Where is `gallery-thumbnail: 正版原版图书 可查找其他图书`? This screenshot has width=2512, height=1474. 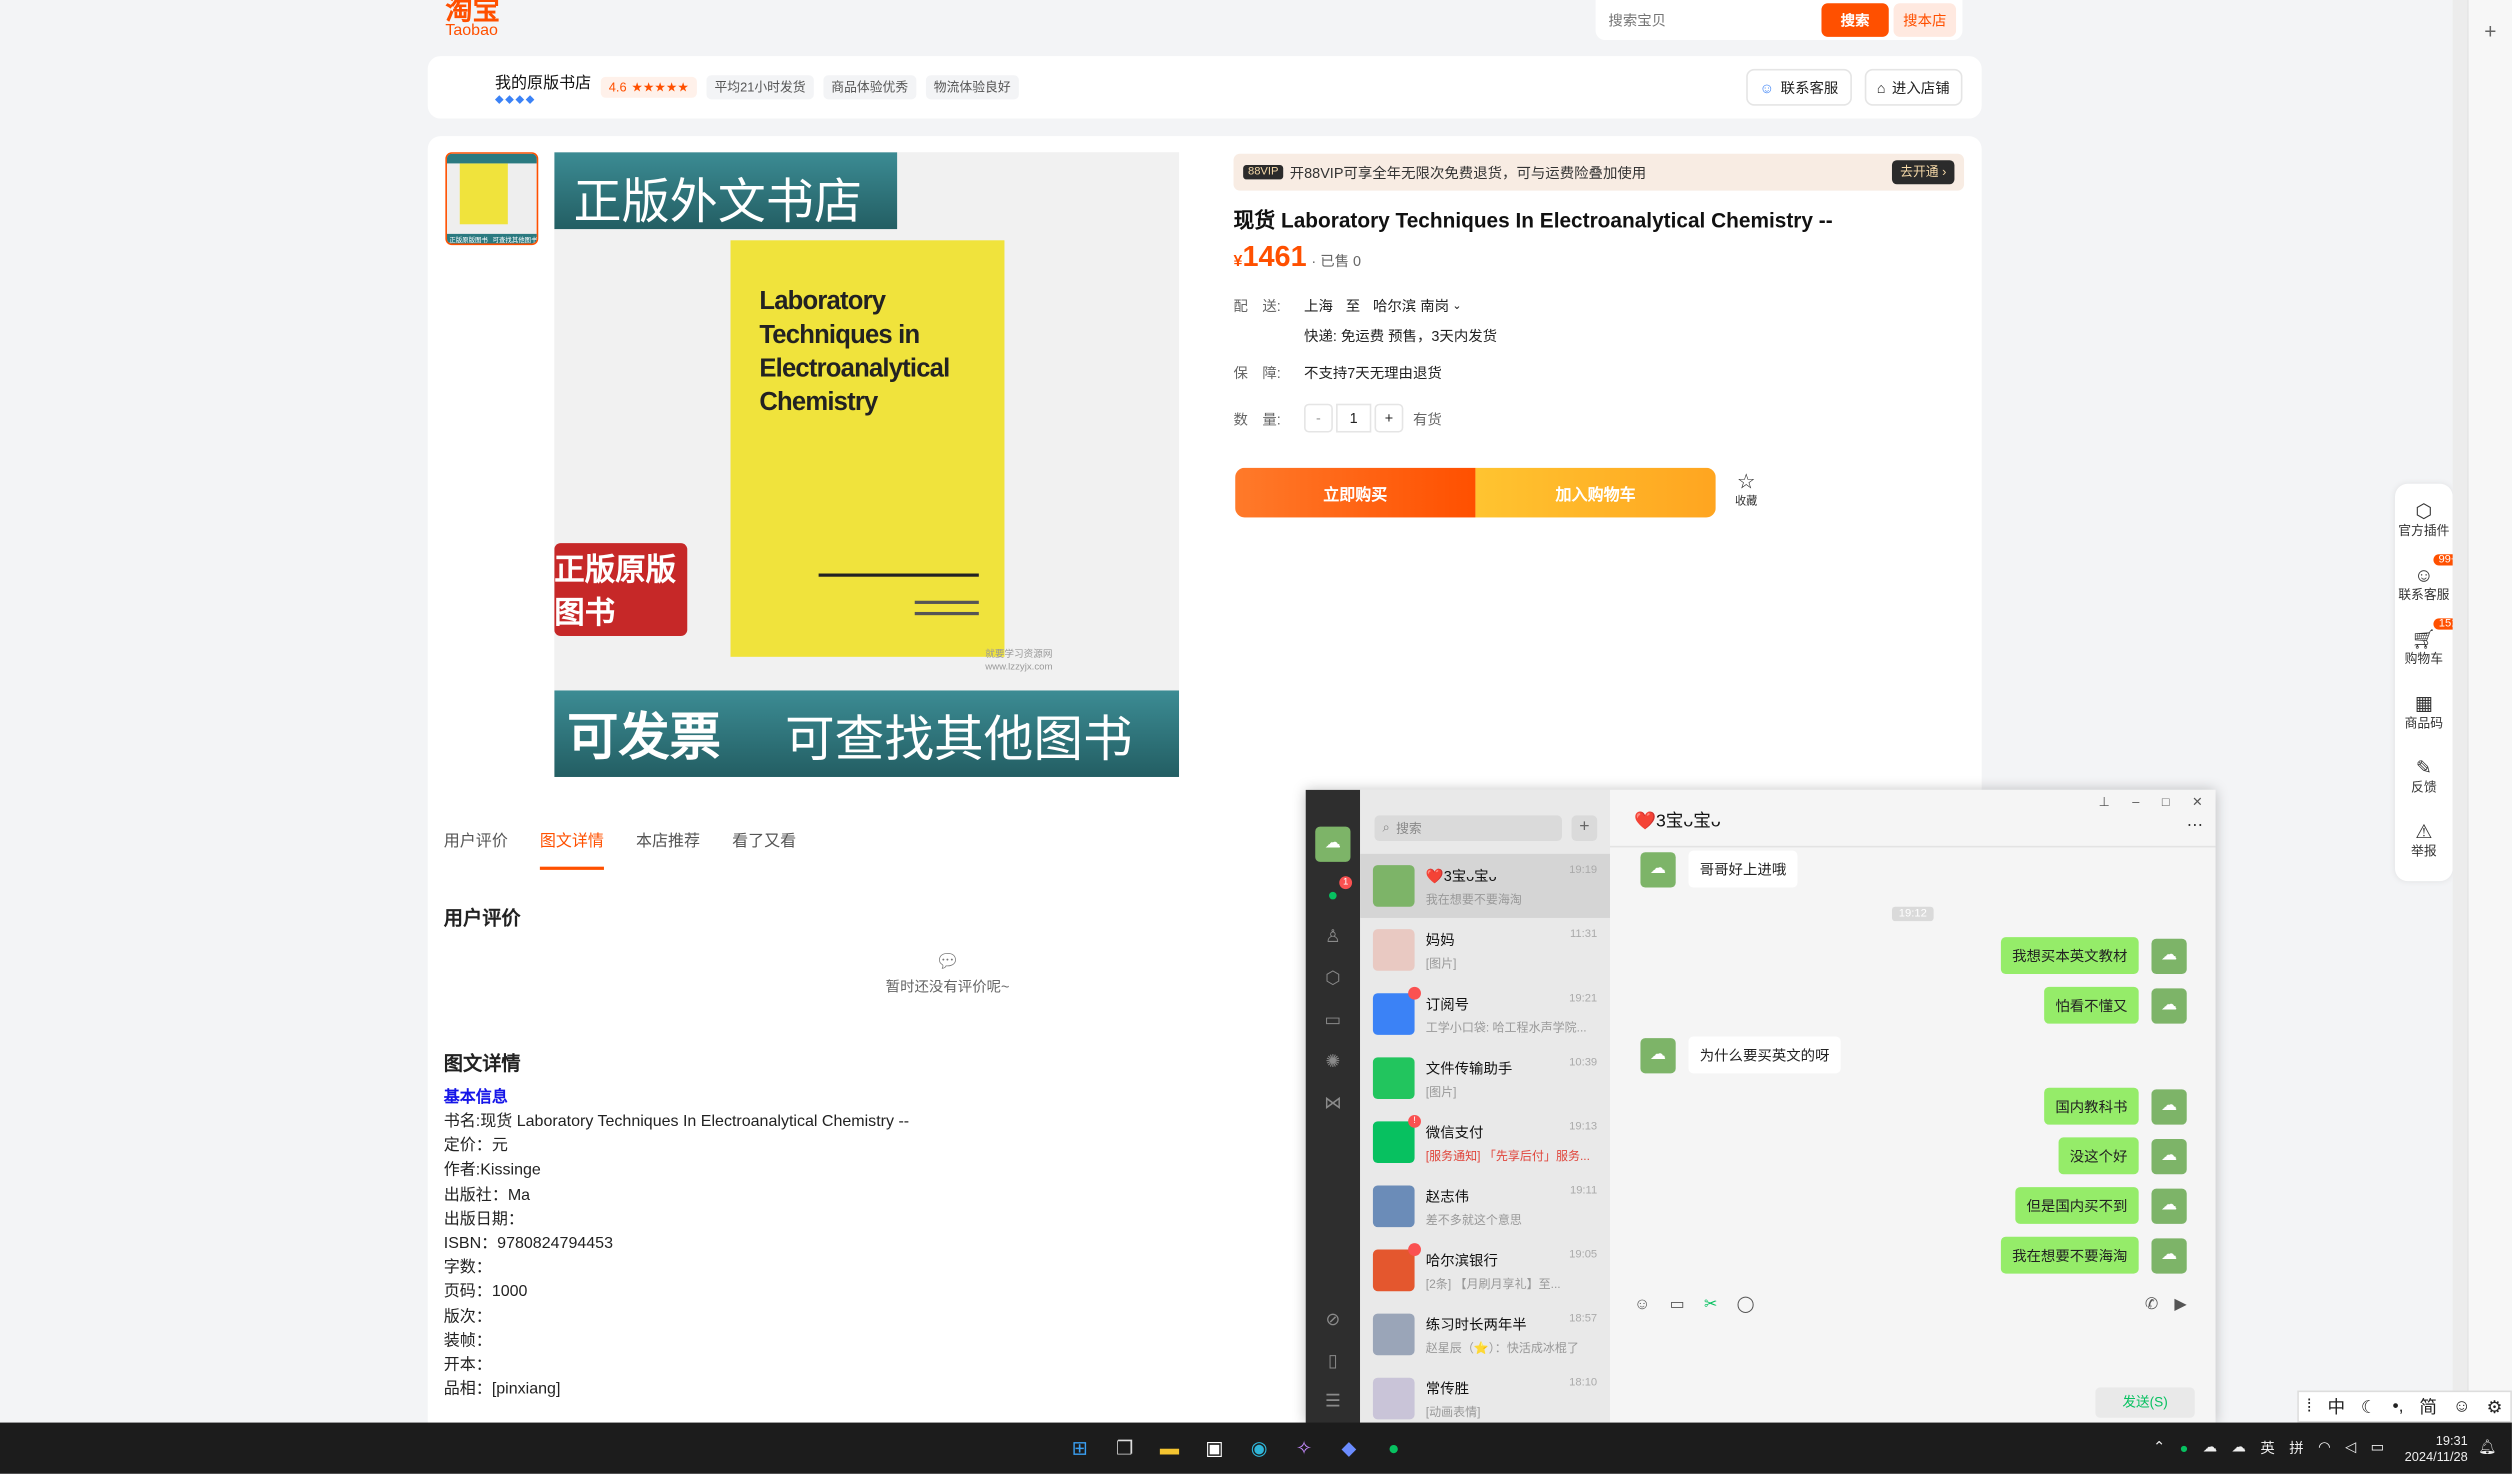
gallery-thumbnail: 正版原版图书 可查找其他图书 is located at coordinates (492, 199).